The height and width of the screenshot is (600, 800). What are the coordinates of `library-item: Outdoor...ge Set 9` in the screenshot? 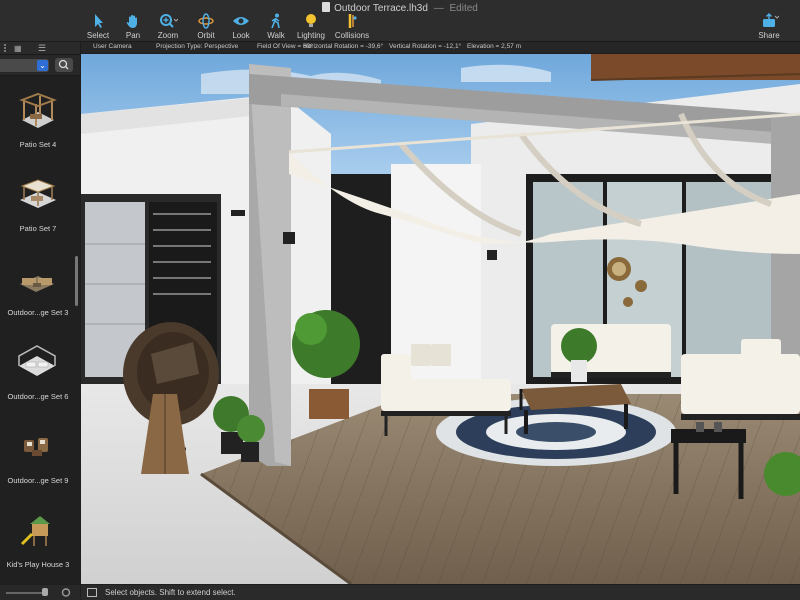 It's located at (38, 460).